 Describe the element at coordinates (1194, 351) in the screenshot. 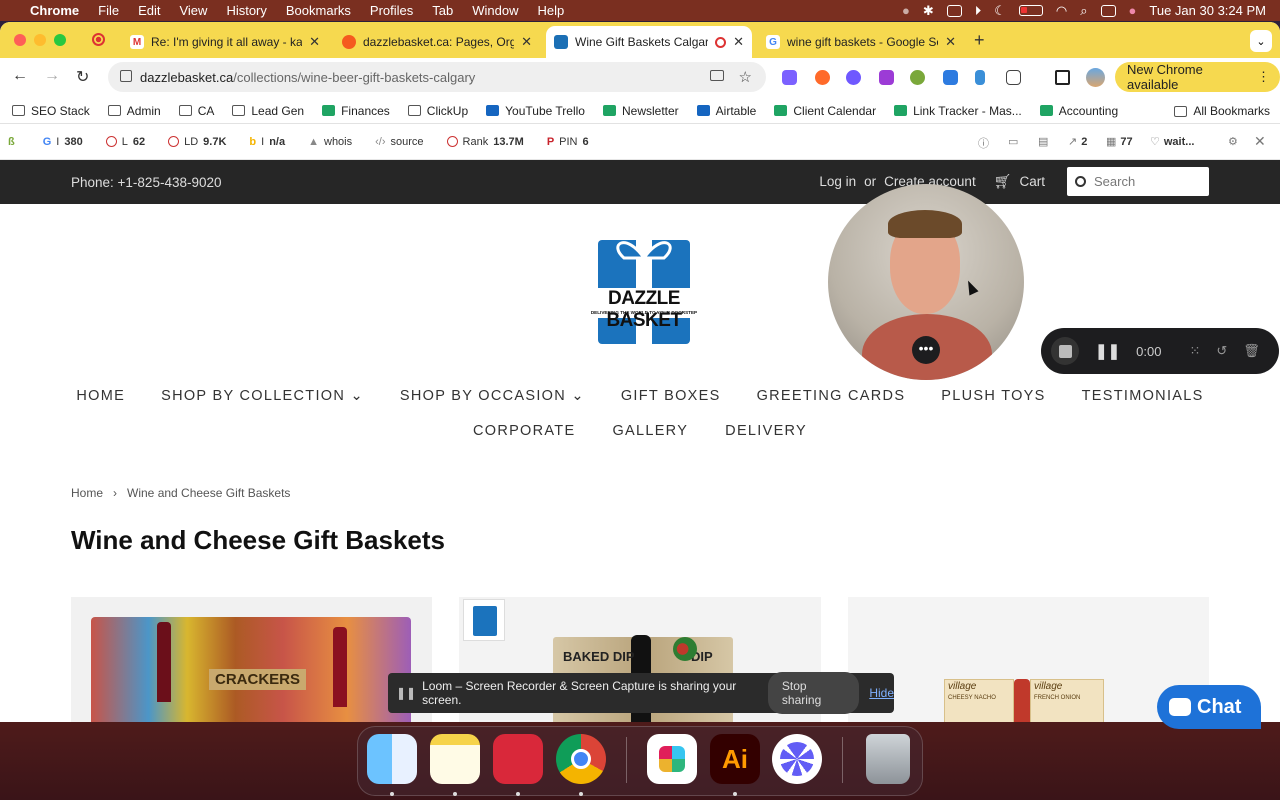

I see `loom-drawing-icon: ⁙` at that location.